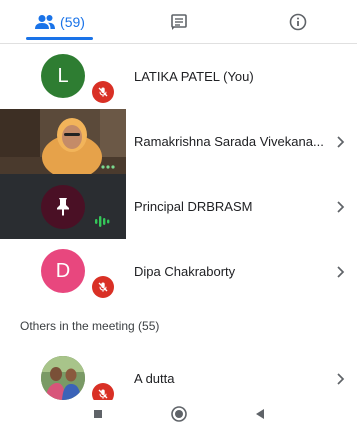  I want to click on participant-name: Dipa Chakraborty, so click(185, 271).